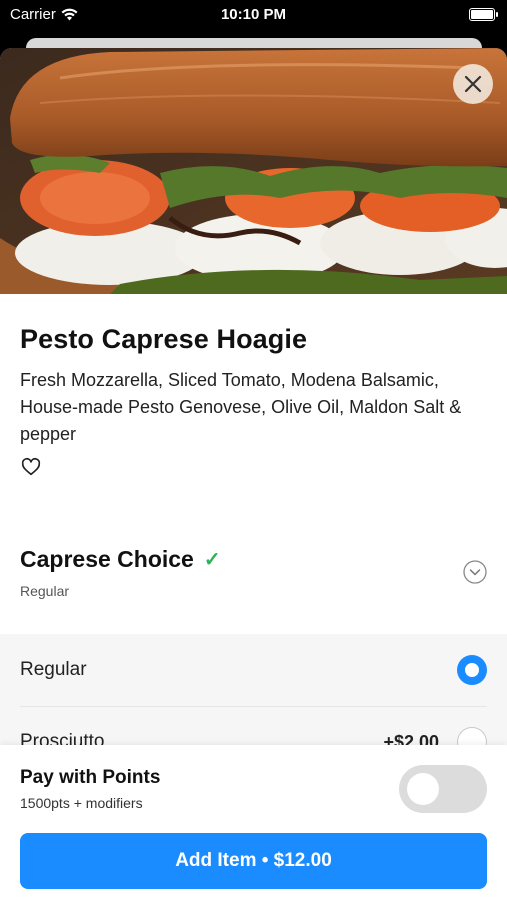 The height and width of the screenshot is (900, 507). Describe the element at coordinates (53, 669) in the screenshot. I see `option-label: Regular` at that location.